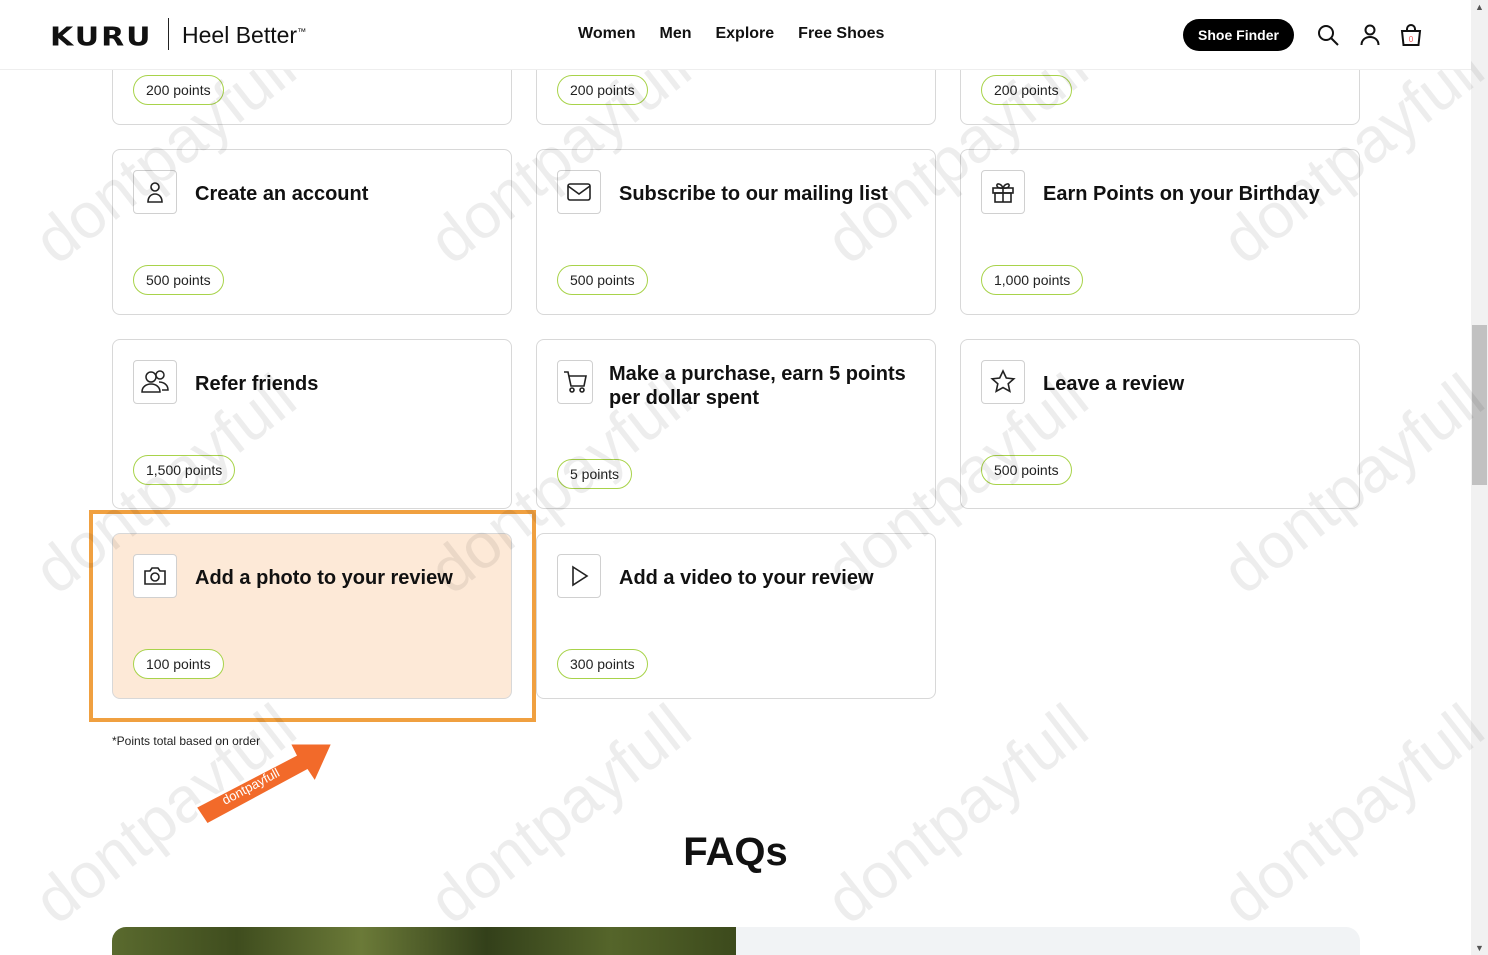 This screenshot has width=1488, height=955. What do you see at coordinates (312, 616) in the screenshot?
I see `highlight-outline` at bounding box center [312, 616].